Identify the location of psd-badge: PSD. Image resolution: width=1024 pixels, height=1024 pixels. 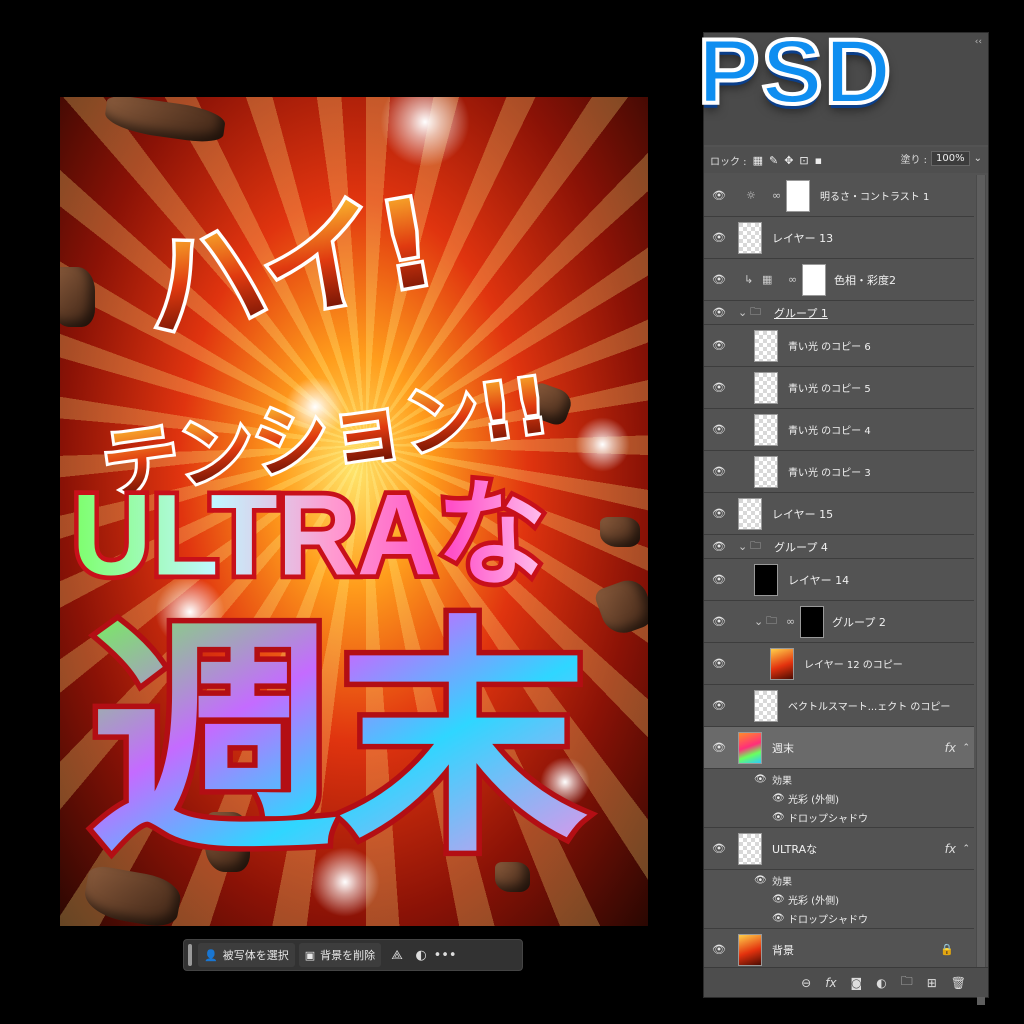
(795, 72).